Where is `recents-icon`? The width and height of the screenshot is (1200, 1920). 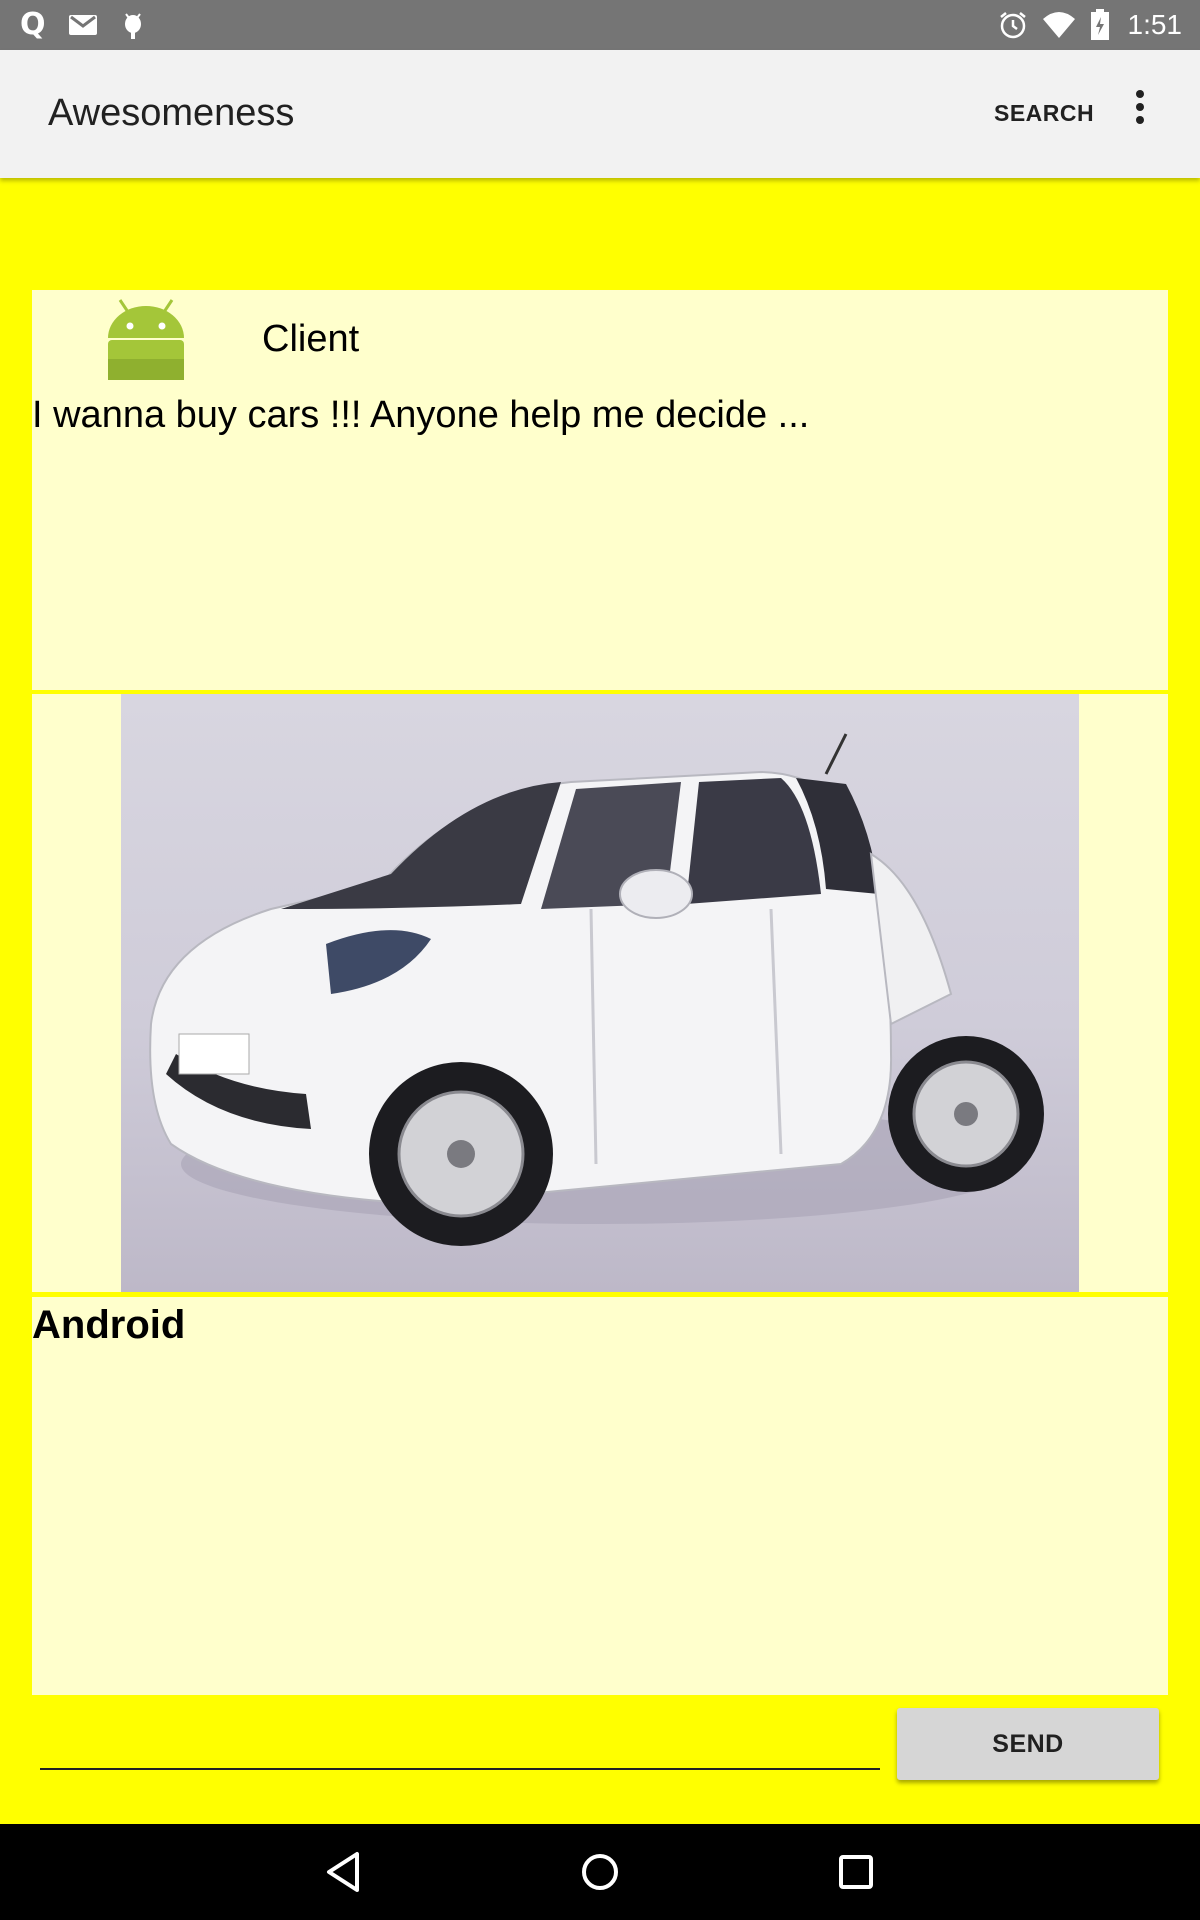
recents-icon is located at coordinates (856, 1872).